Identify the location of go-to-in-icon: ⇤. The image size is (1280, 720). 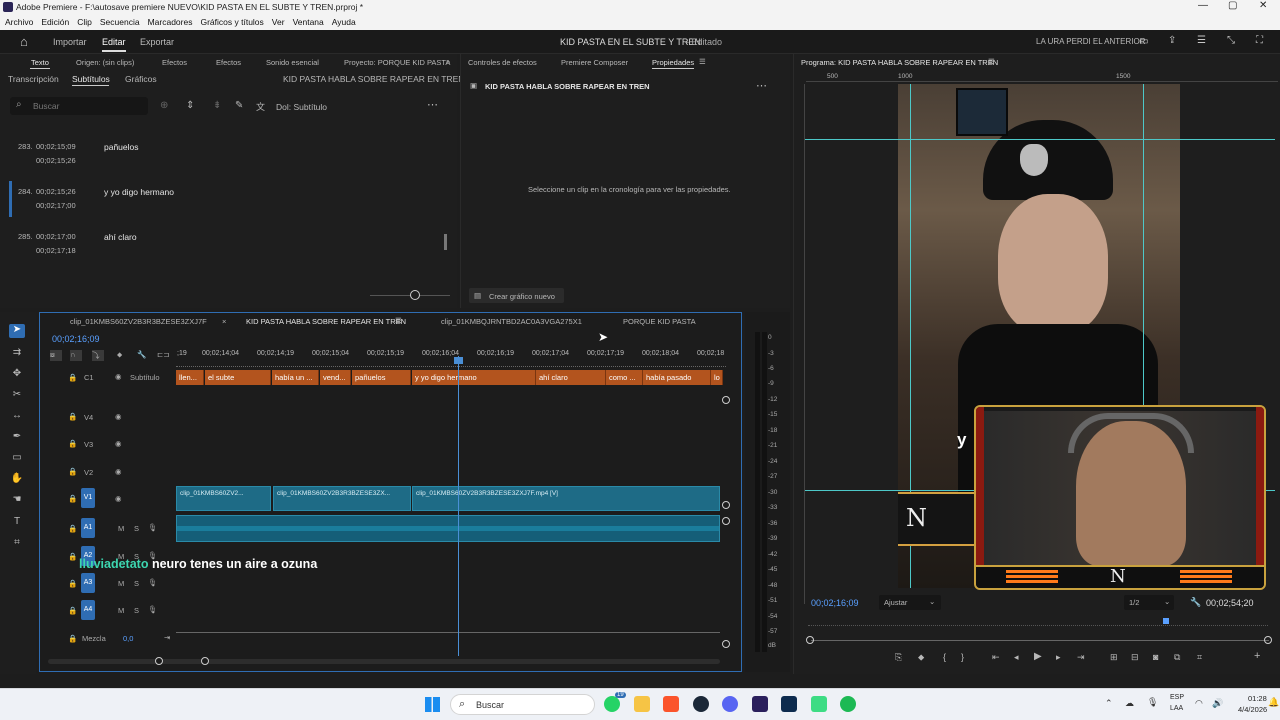
(996, 657).